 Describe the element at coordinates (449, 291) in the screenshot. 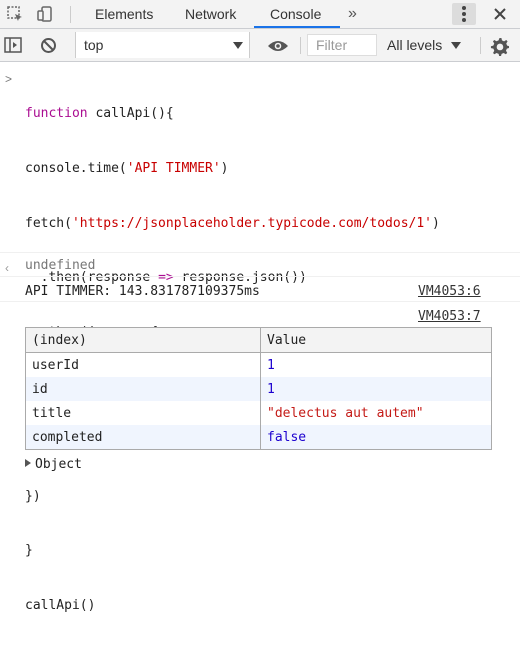

I see `source-link: VM4053:6` at that location.